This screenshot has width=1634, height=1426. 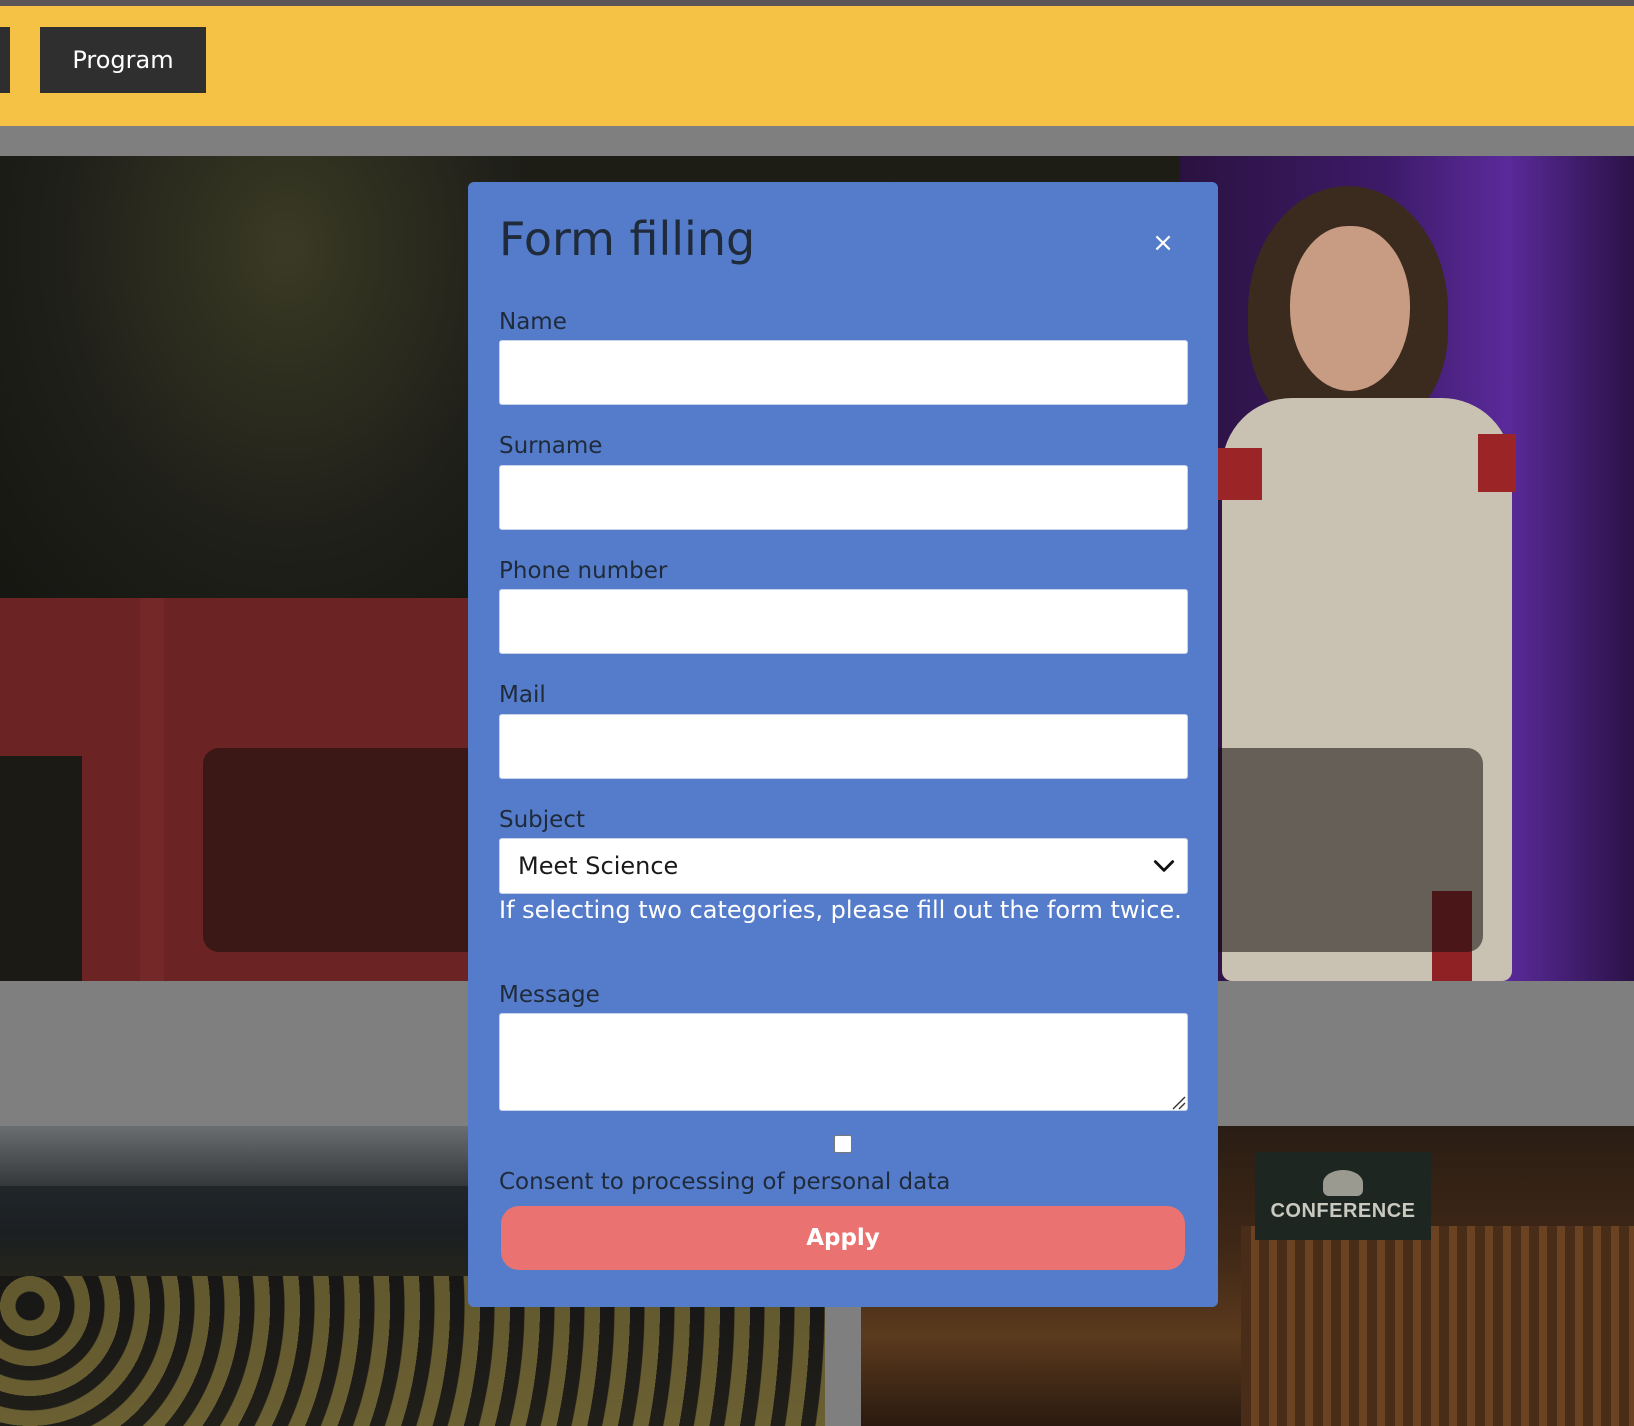 I want to click on nav-item-partial, so click(x=5, y=60).